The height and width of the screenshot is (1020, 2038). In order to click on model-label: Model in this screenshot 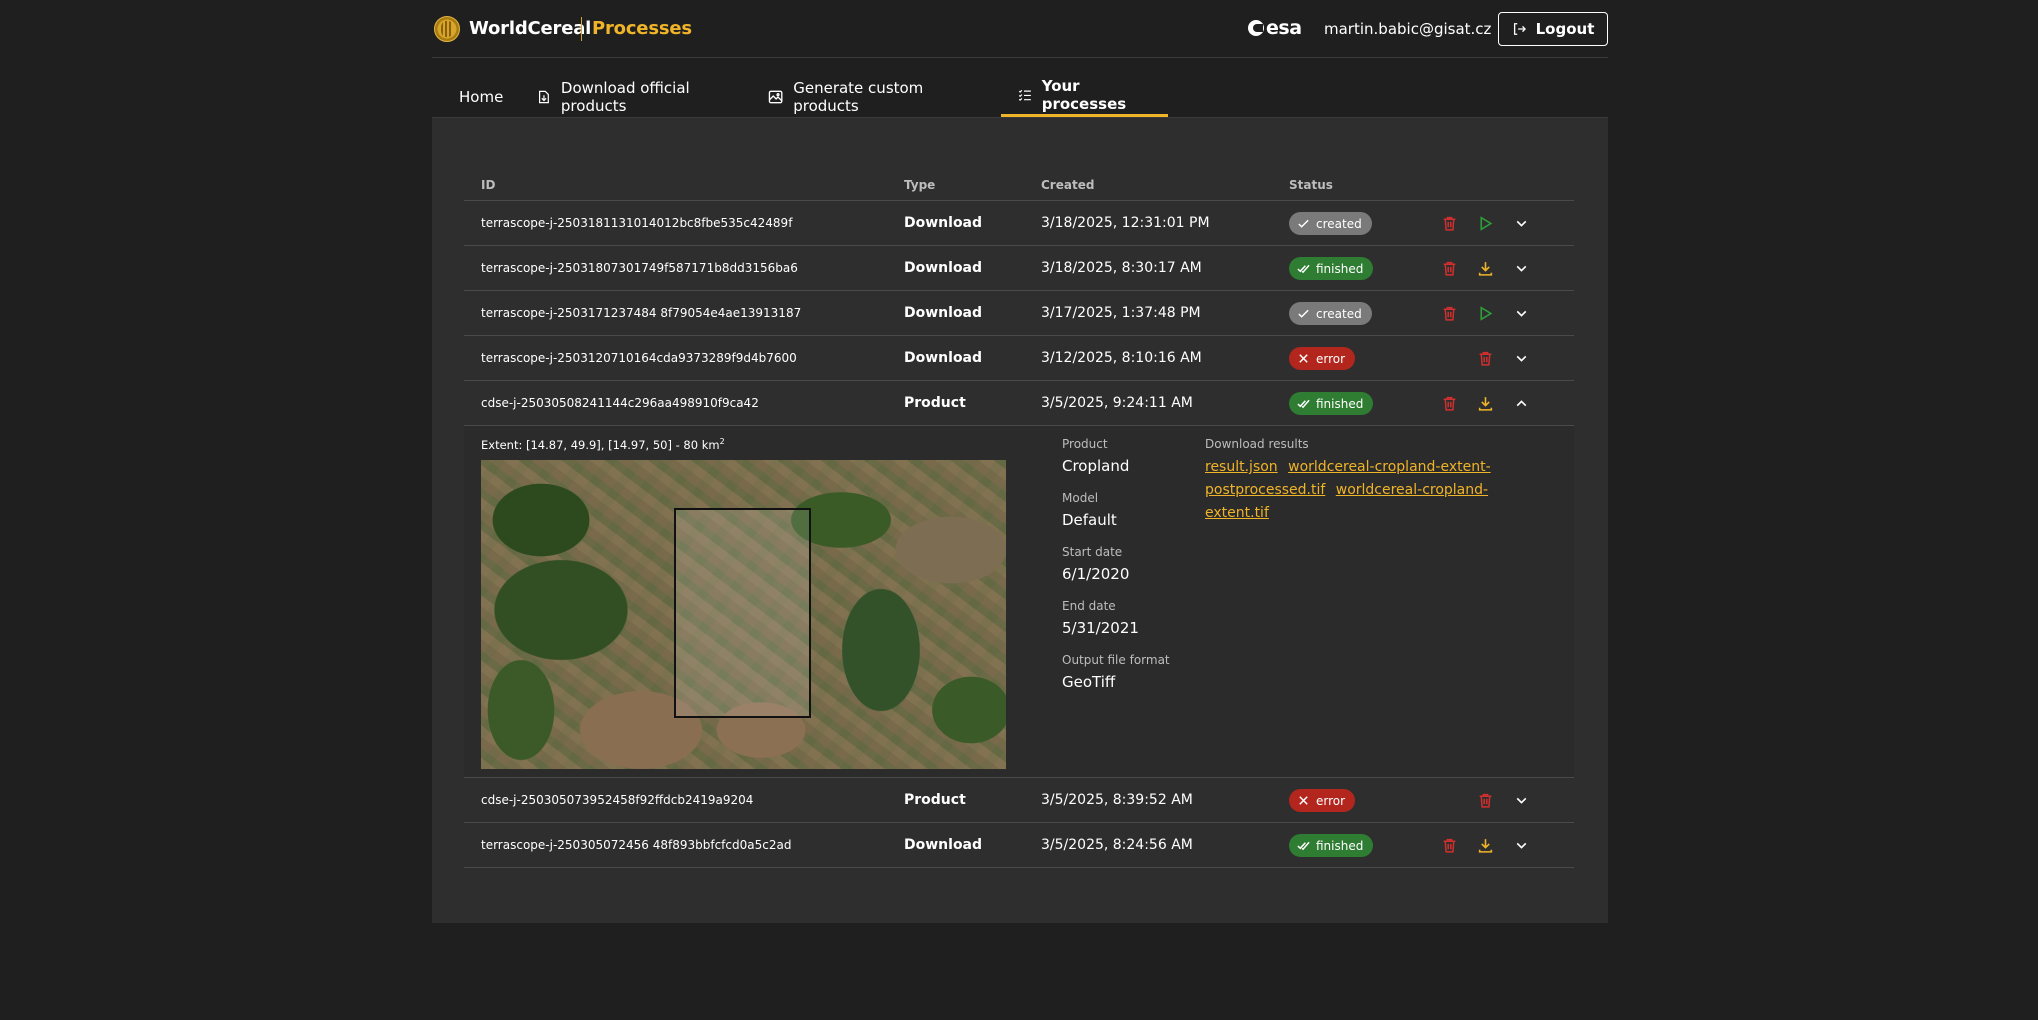, I will do `click(1080, 498)`.